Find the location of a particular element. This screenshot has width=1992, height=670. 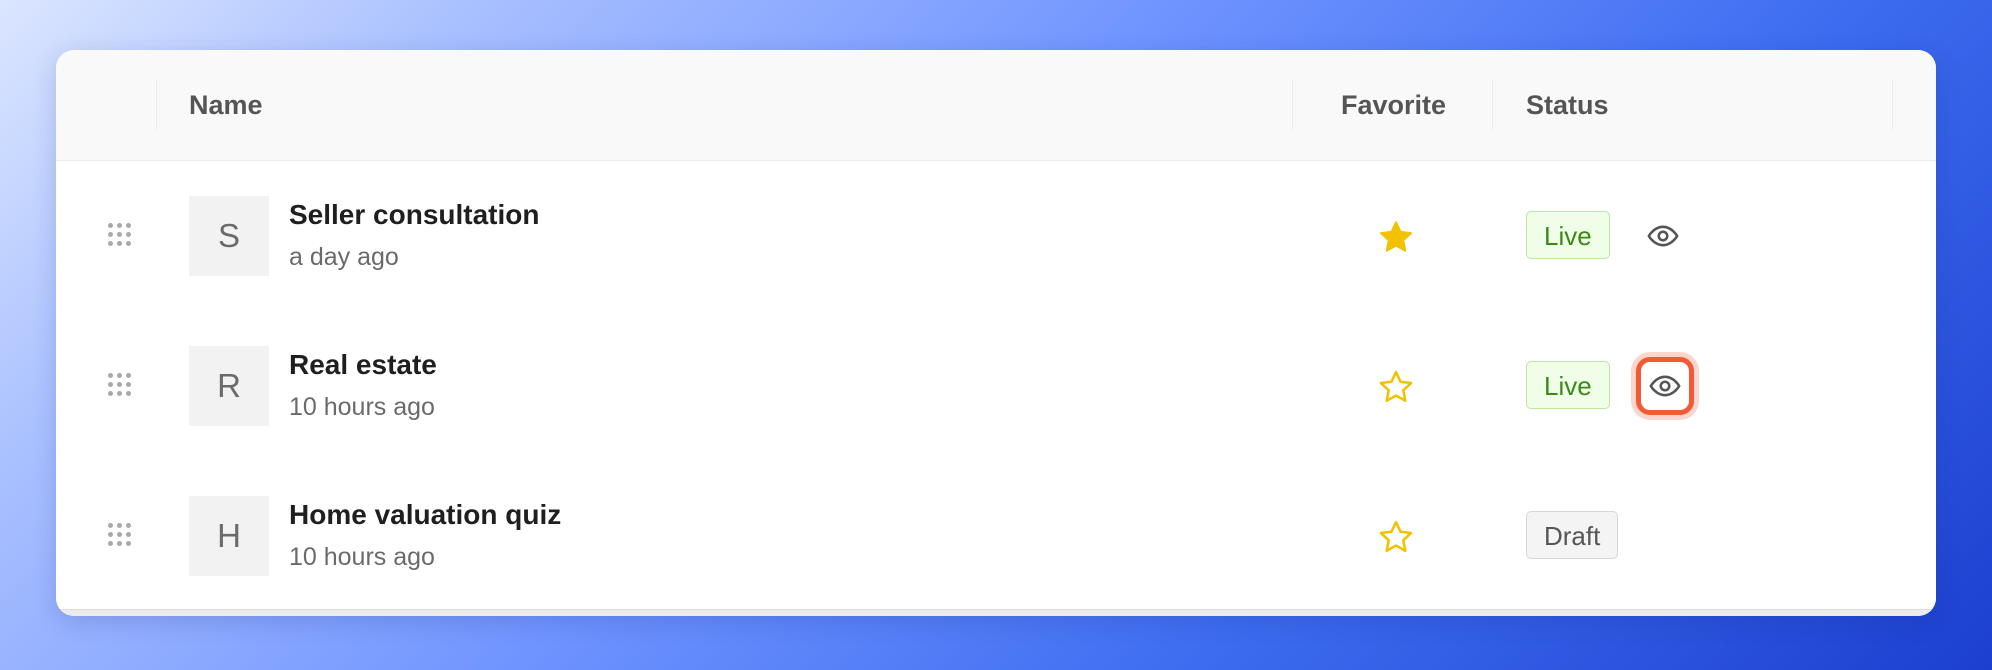

row-title: Real estate is located at coordinates (363, 365).